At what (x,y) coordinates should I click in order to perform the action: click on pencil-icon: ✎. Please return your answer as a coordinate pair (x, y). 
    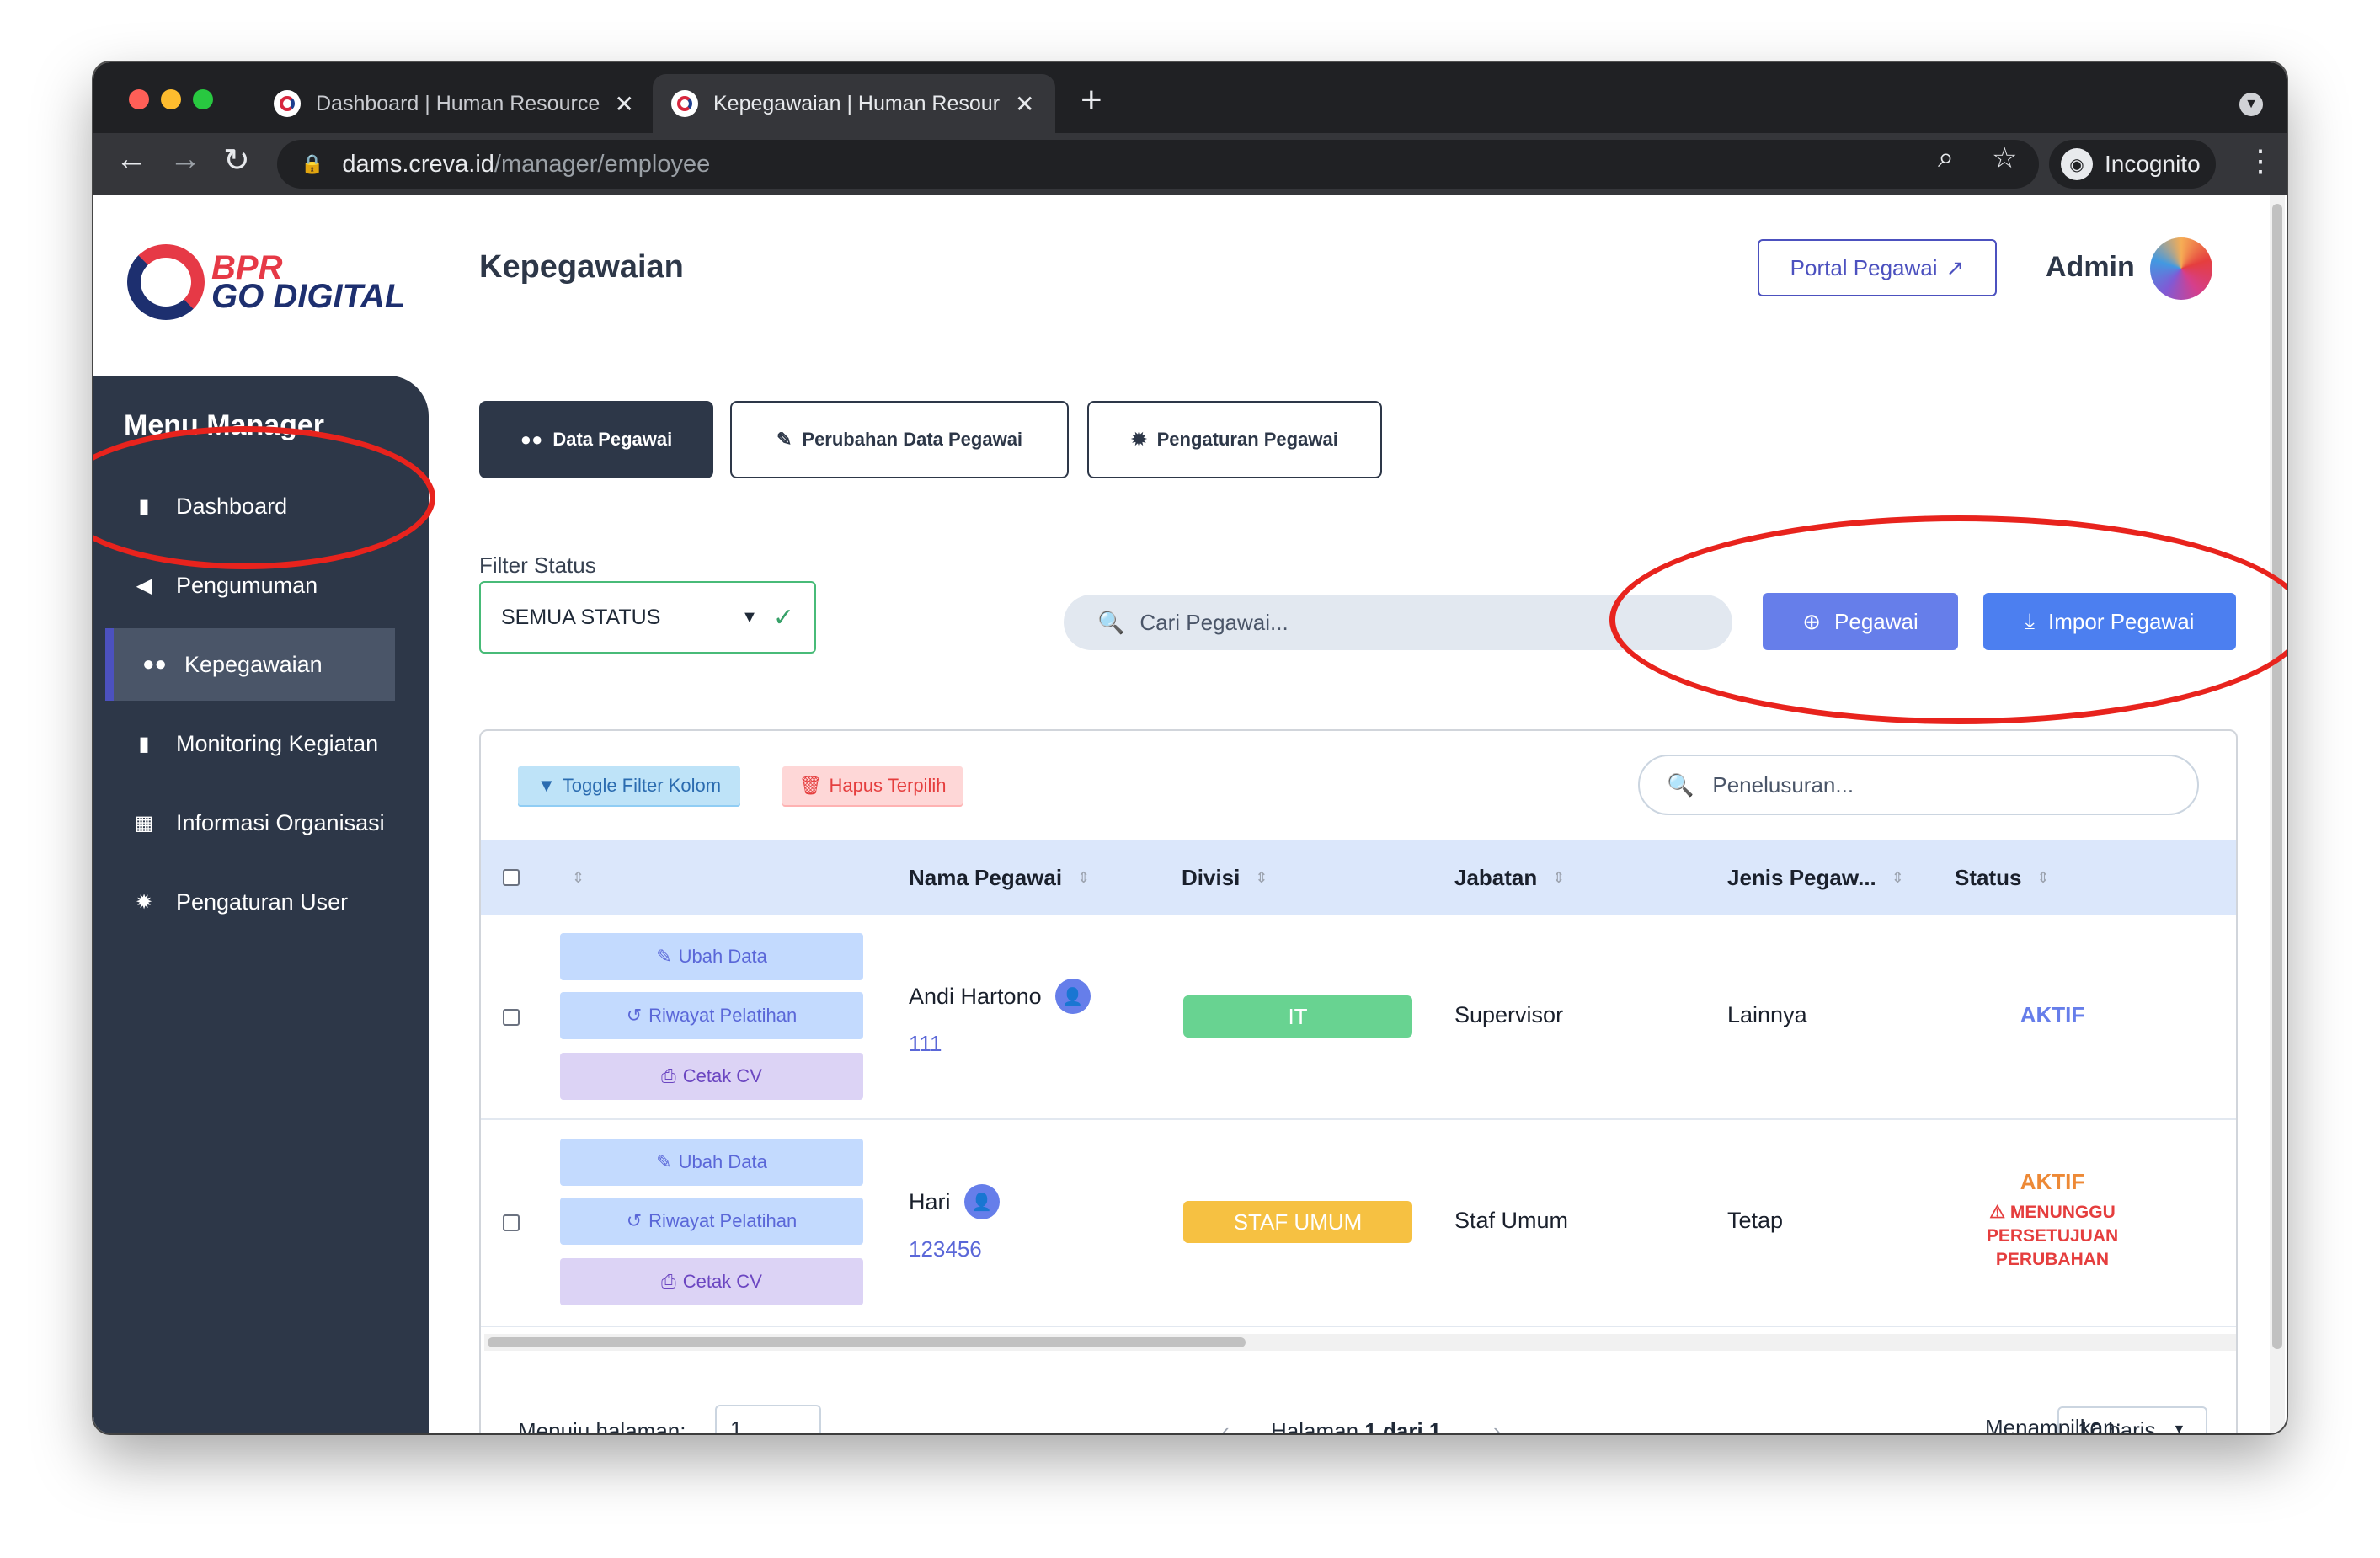
    Looking at the image, I should click on (664, 956).